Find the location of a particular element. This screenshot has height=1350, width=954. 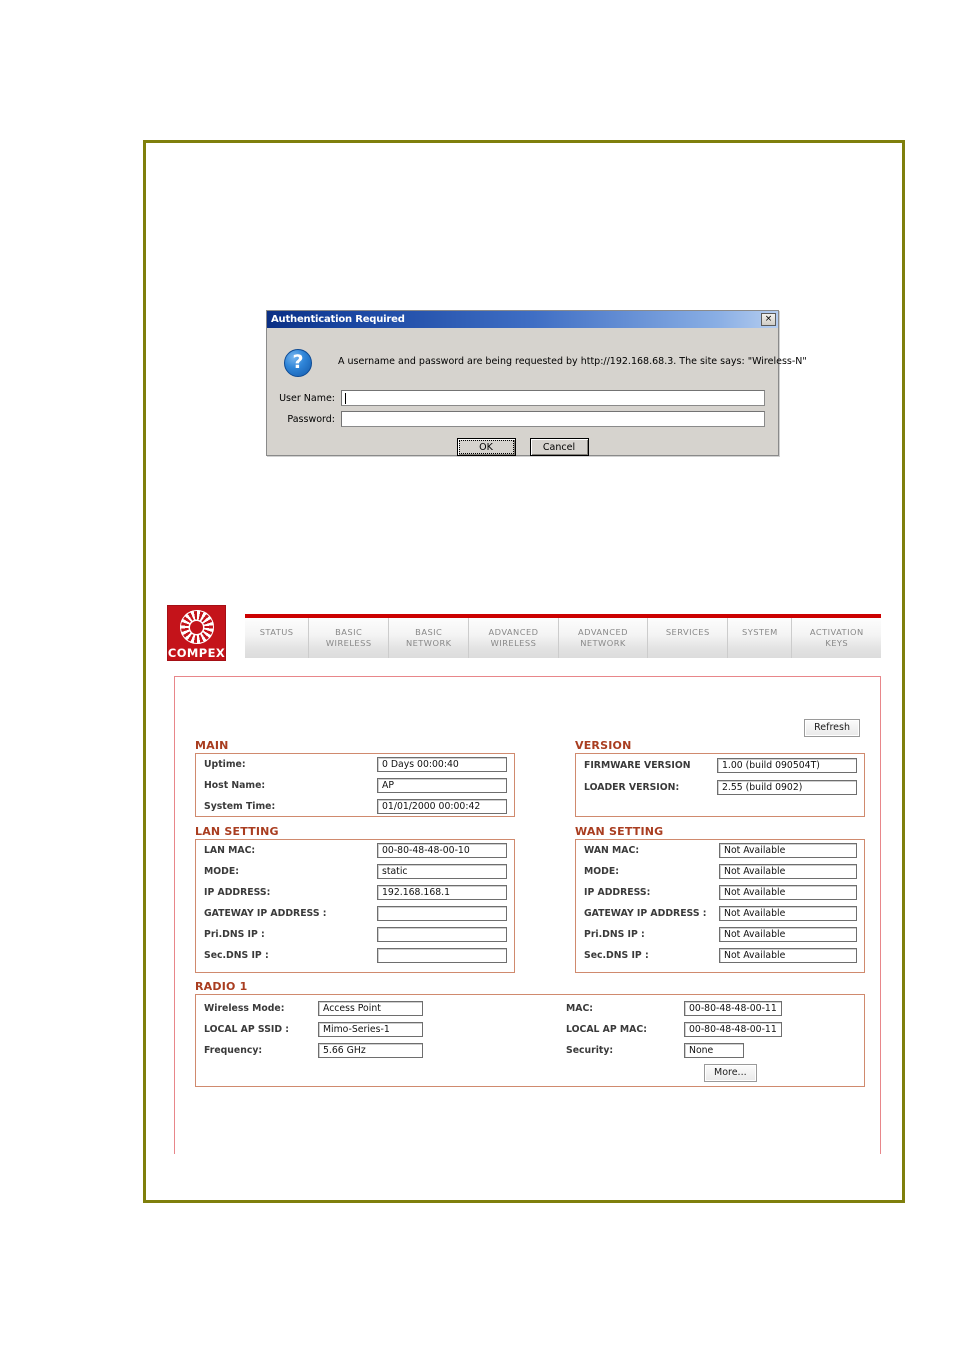

tab-system: SYSTEM is located at coordinates (760, 638).